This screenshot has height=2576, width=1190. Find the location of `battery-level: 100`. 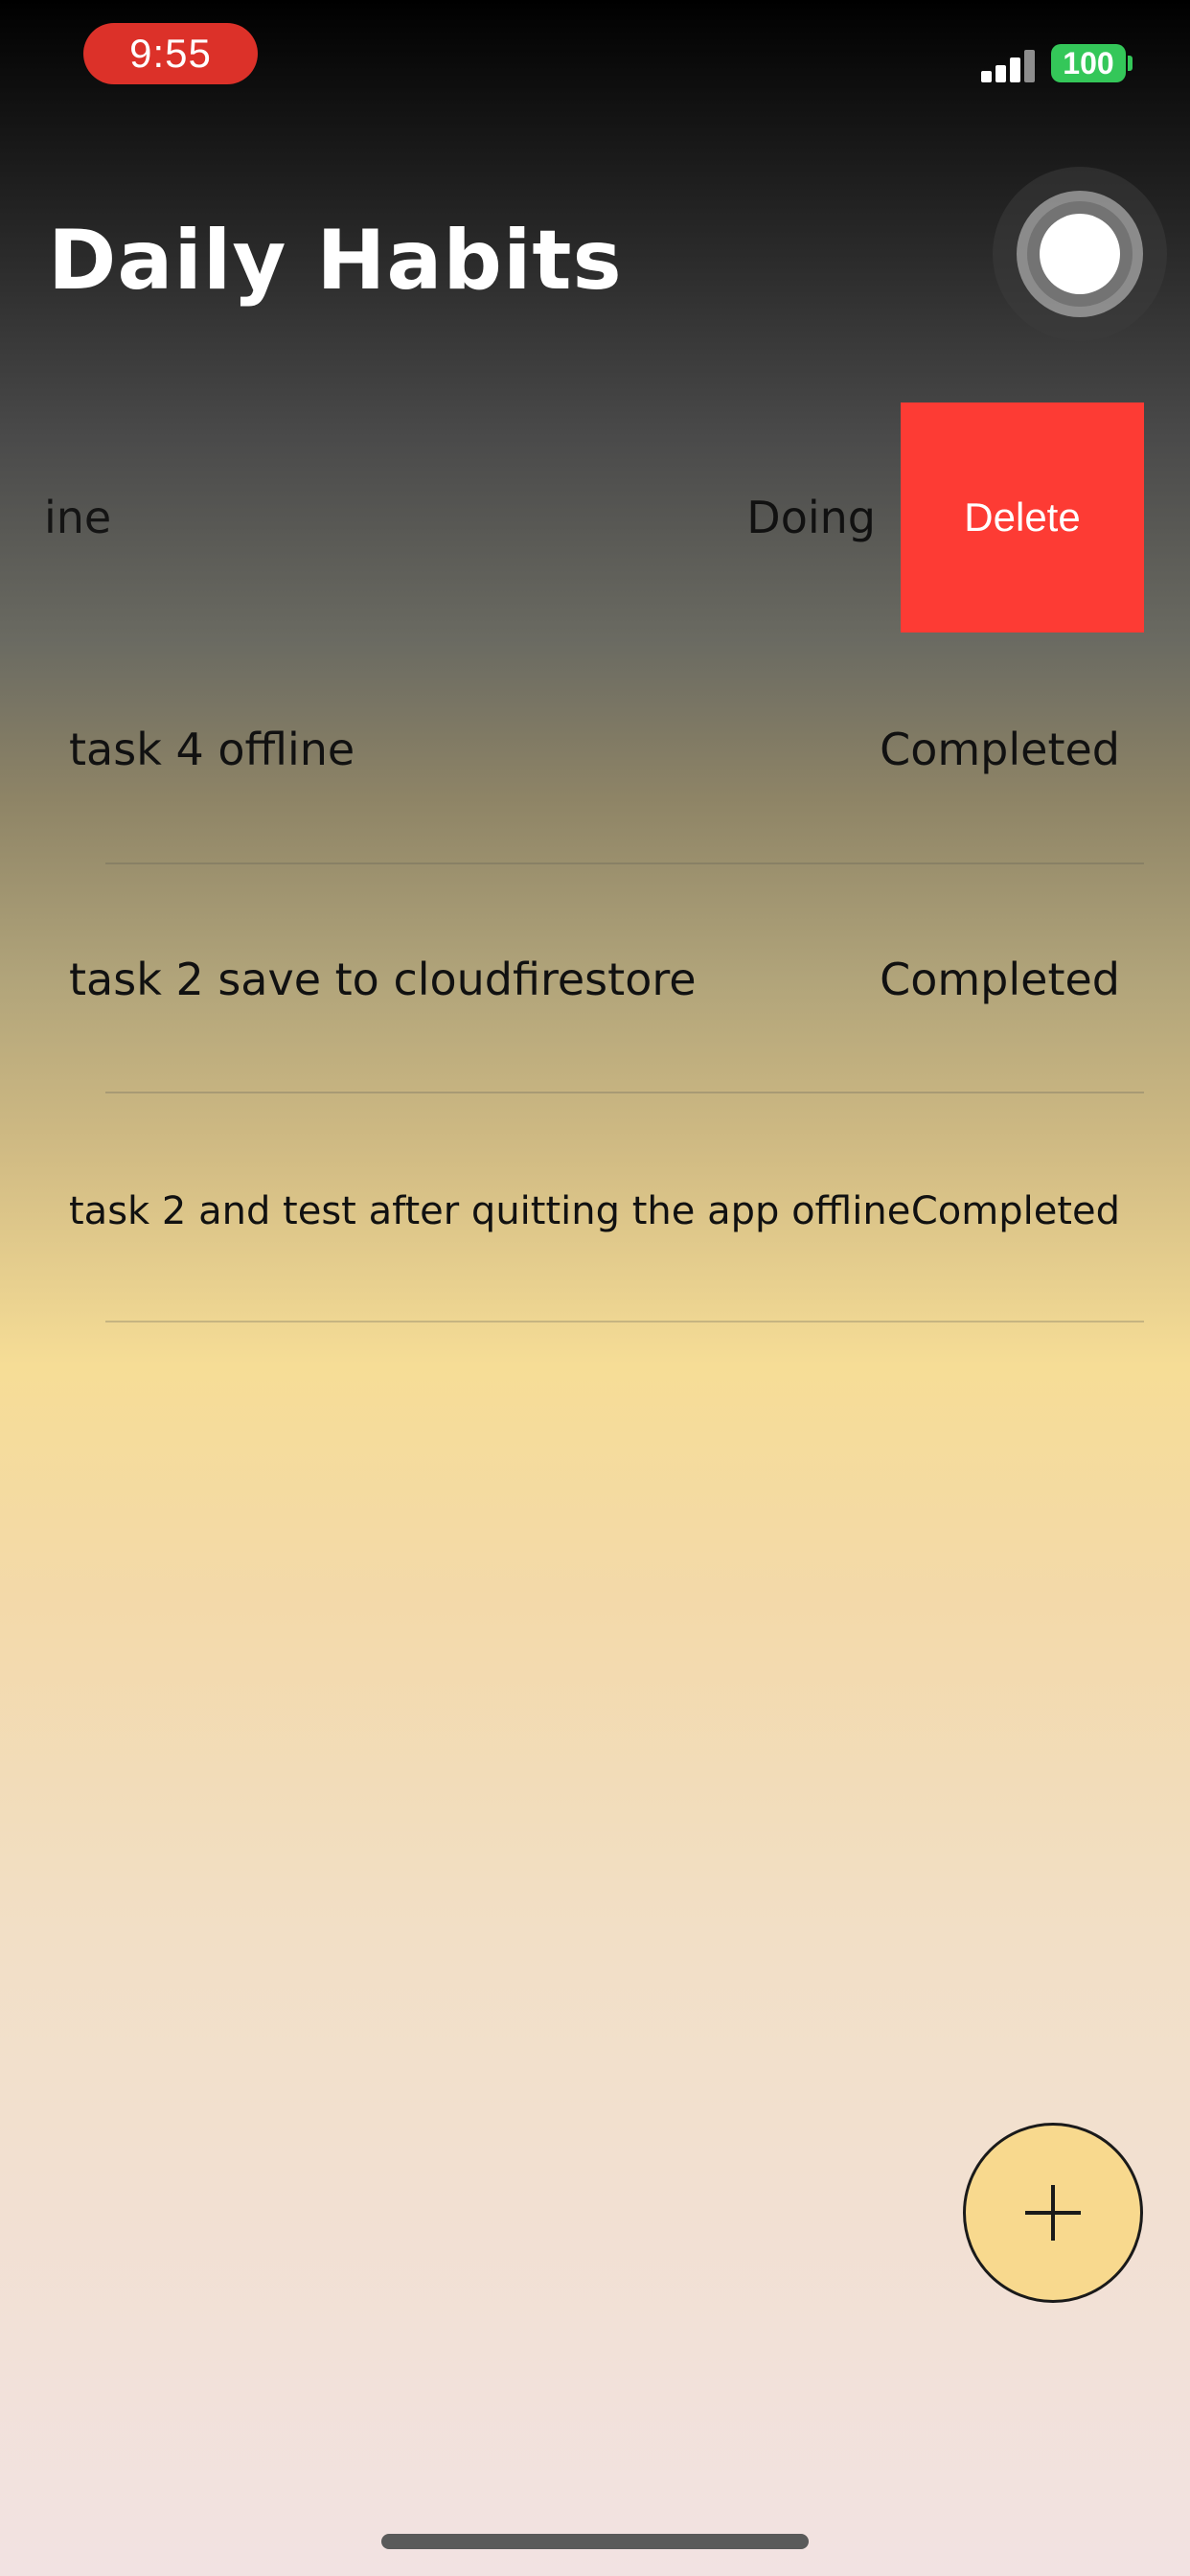

battery-level: 100 is located at coordinates (1089, 63).